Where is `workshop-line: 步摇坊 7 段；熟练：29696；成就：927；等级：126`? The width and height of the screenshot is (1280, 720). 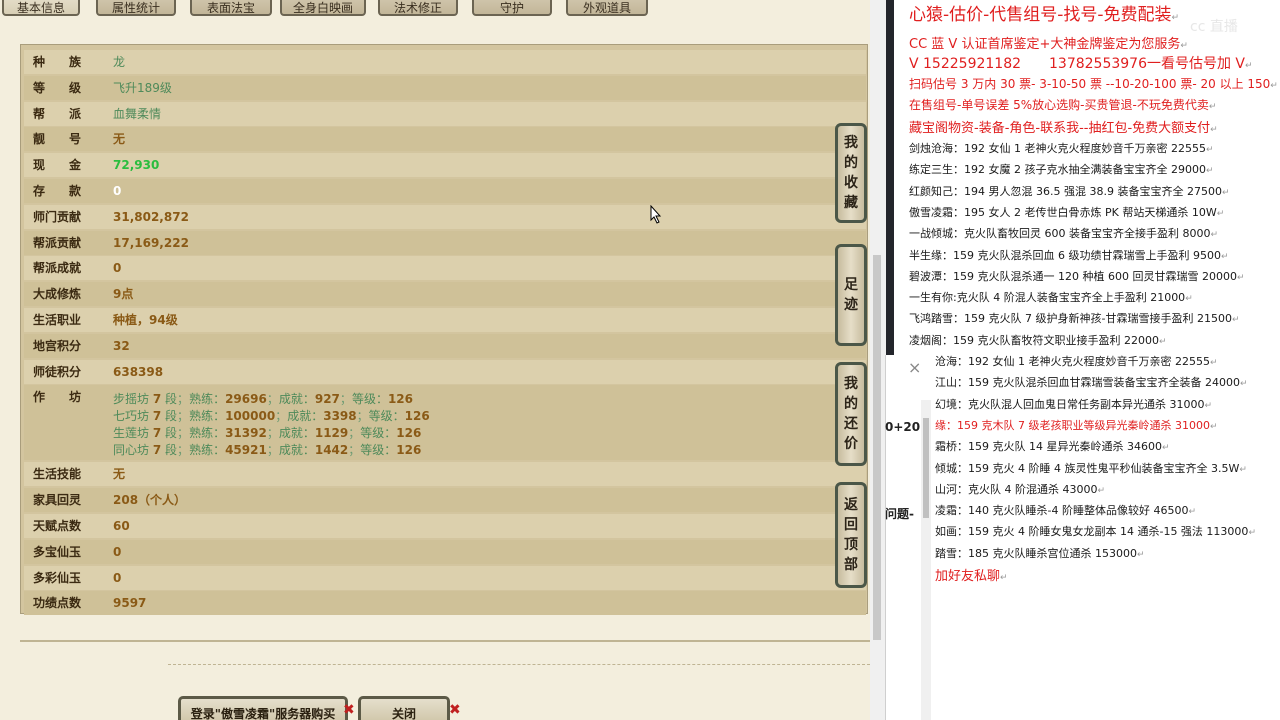
workshop-line: 步摇坊 7 段；熟练：29696；成就：927；等级：126 is located at coordinates (263, 399).